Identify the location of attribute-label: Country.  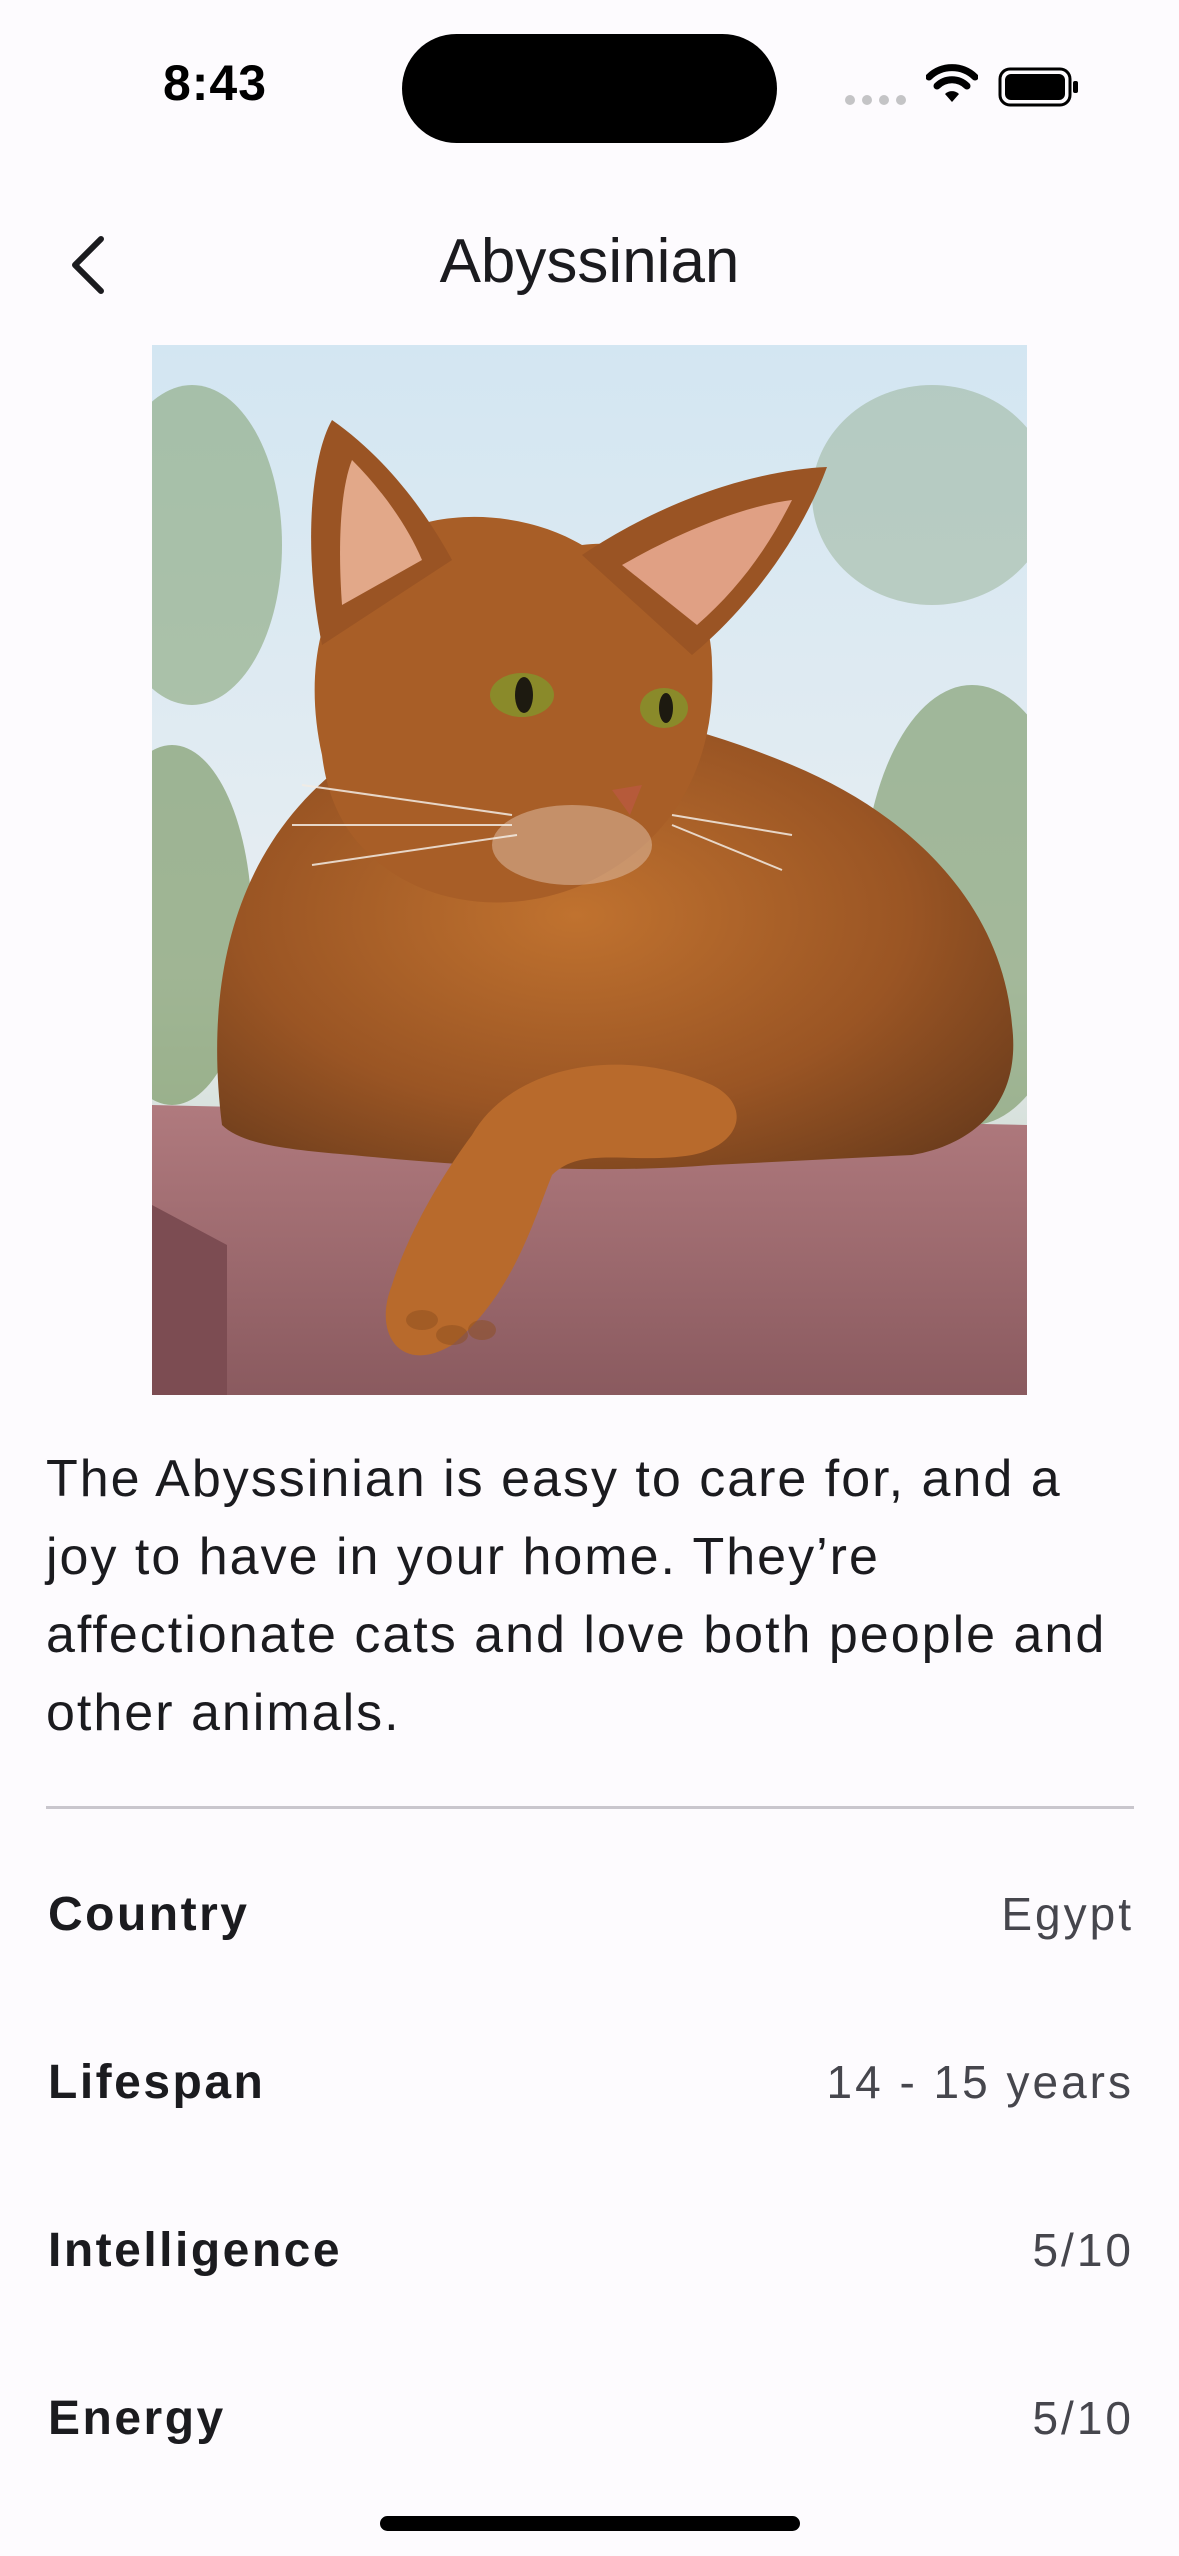
(149, 1914).